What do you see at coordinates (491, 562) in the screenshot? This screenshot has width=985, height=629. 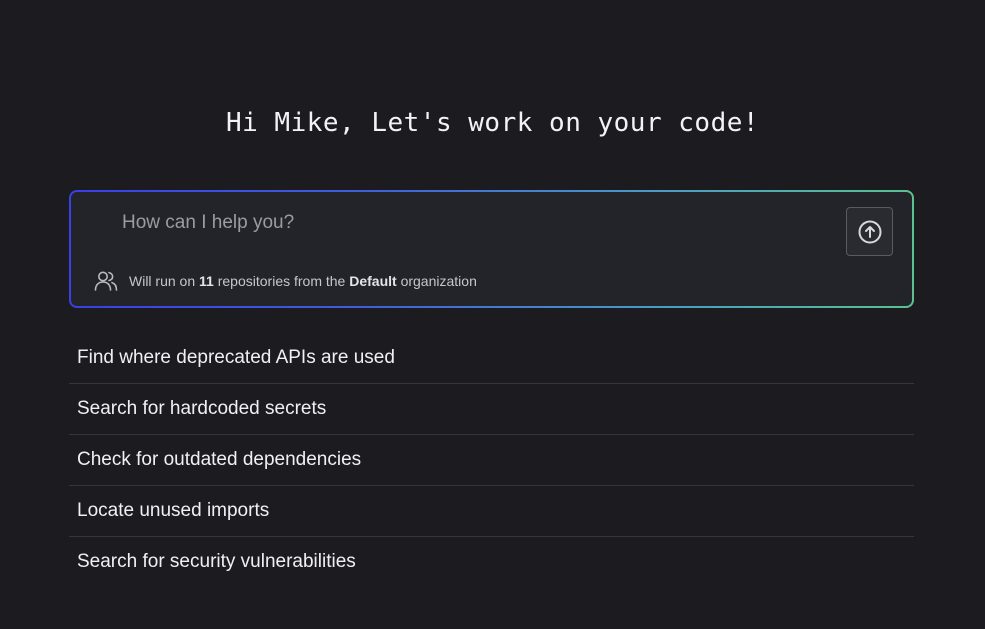 I see `suggestion-item: Search for security vulnerabilities` at bounding box center [491, 562].